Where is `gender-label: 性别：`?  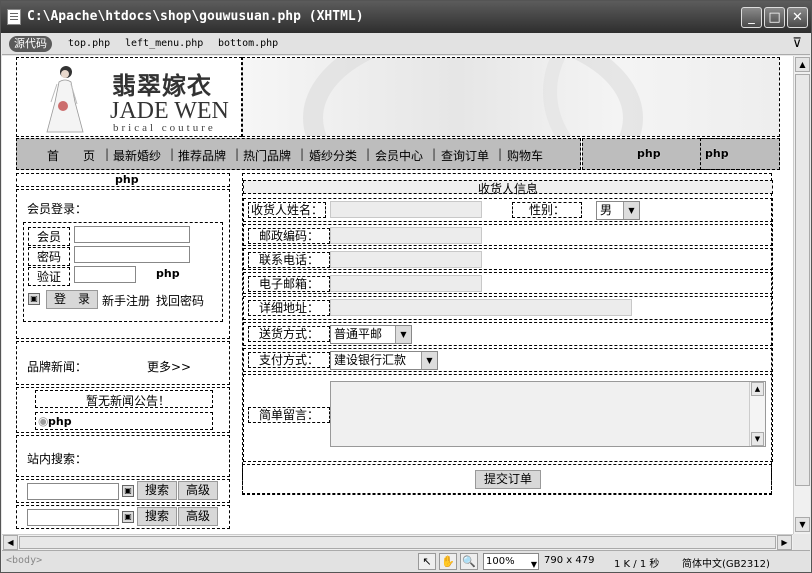
gender-label: 性别： is located at coordinates (547, 210).